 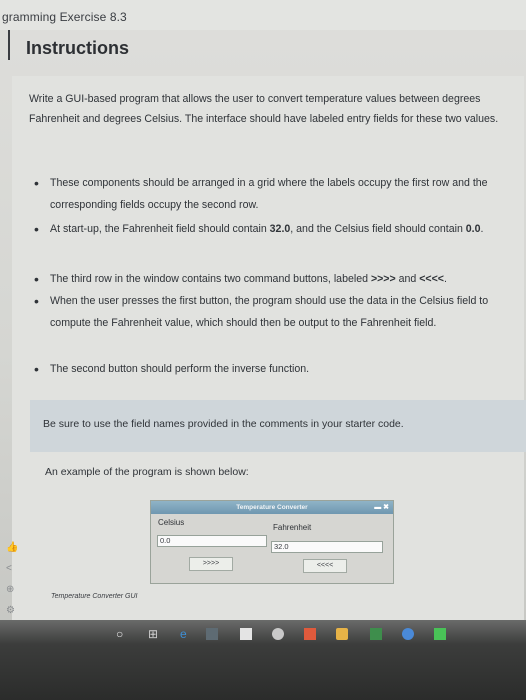 I want to click on chrome-icon, so click(x=408, y=634).